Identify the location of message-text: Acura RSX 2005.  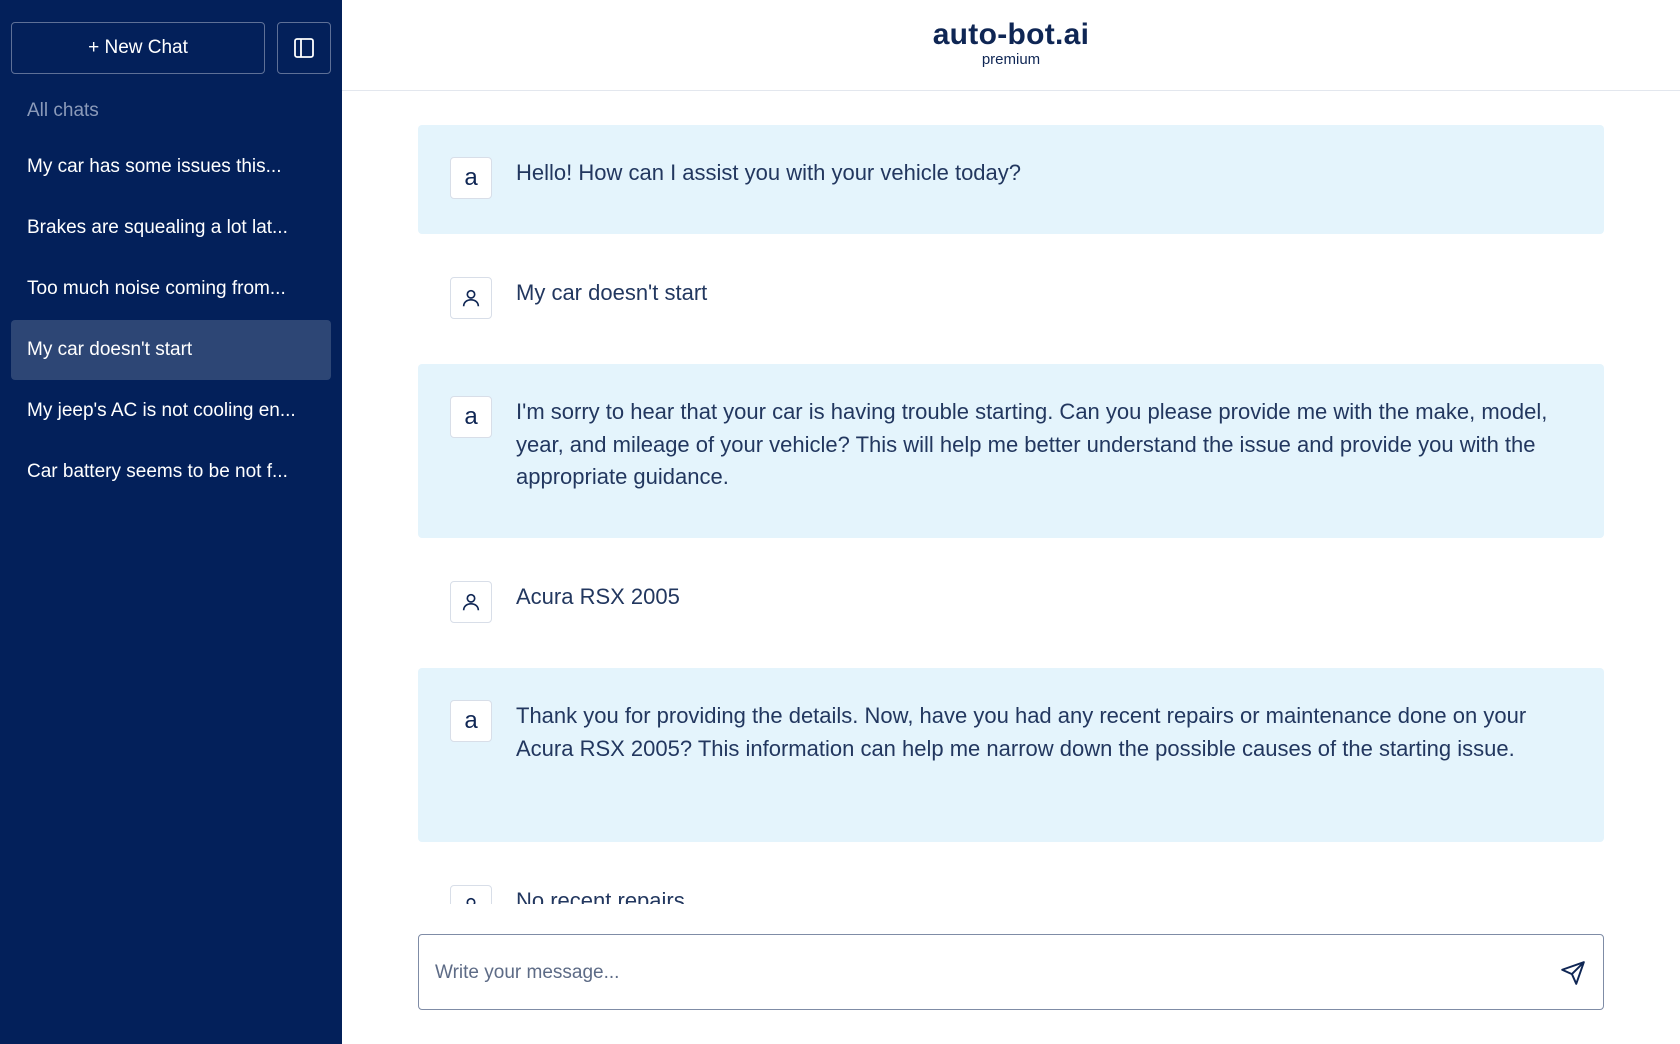
(598, 596).